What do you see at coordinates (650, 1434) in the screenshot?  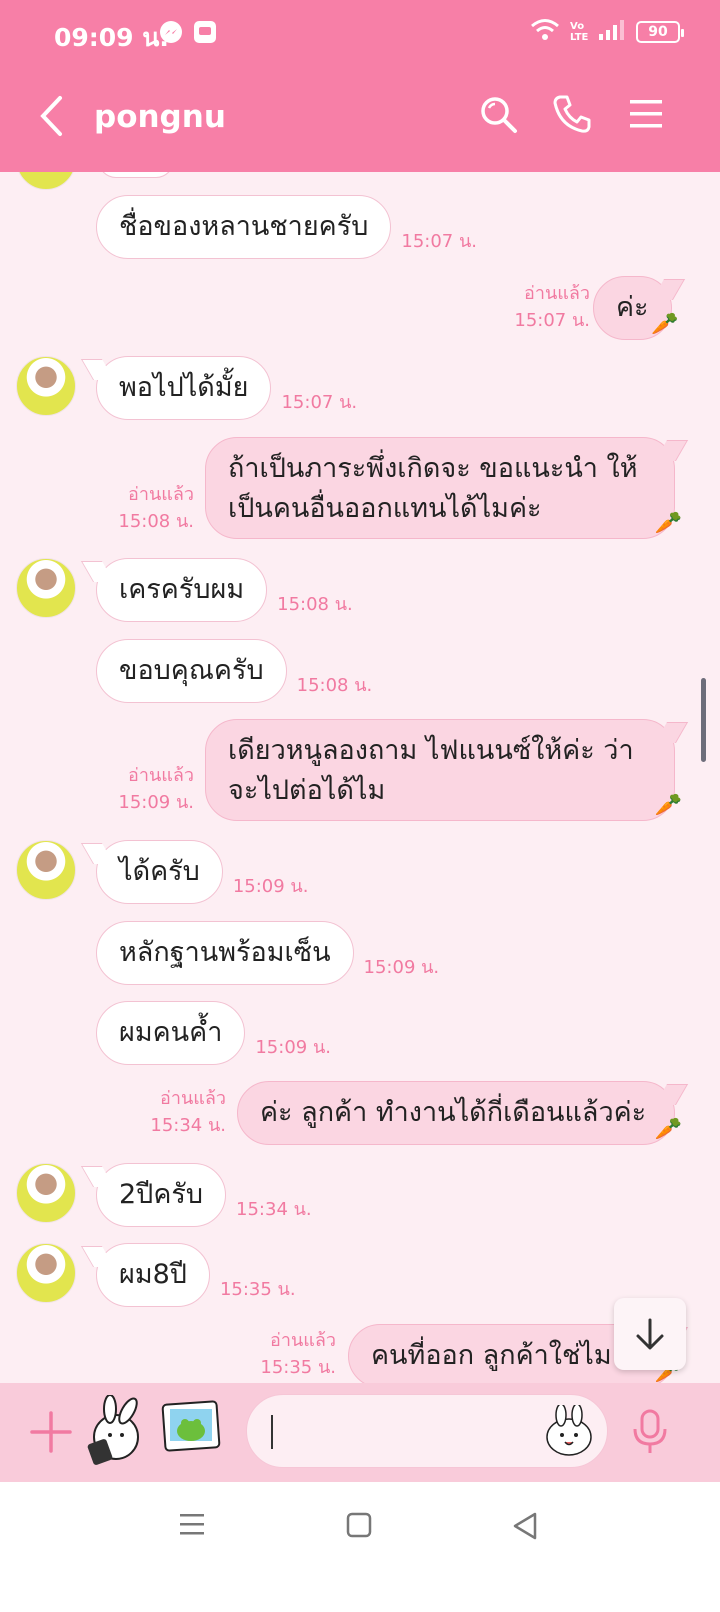 I see `microphone-icon` at bounding box center [650, 1434].